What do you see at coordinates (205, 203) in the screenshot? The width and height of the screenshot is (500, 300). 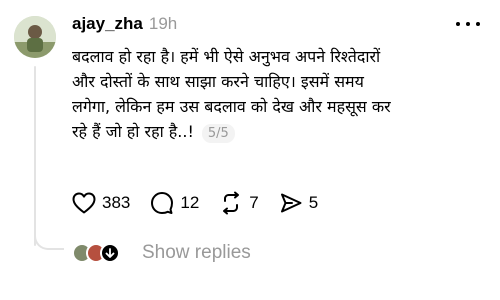 I see `post-actions: 383 12 7 5` at bounding box center [205, 203].